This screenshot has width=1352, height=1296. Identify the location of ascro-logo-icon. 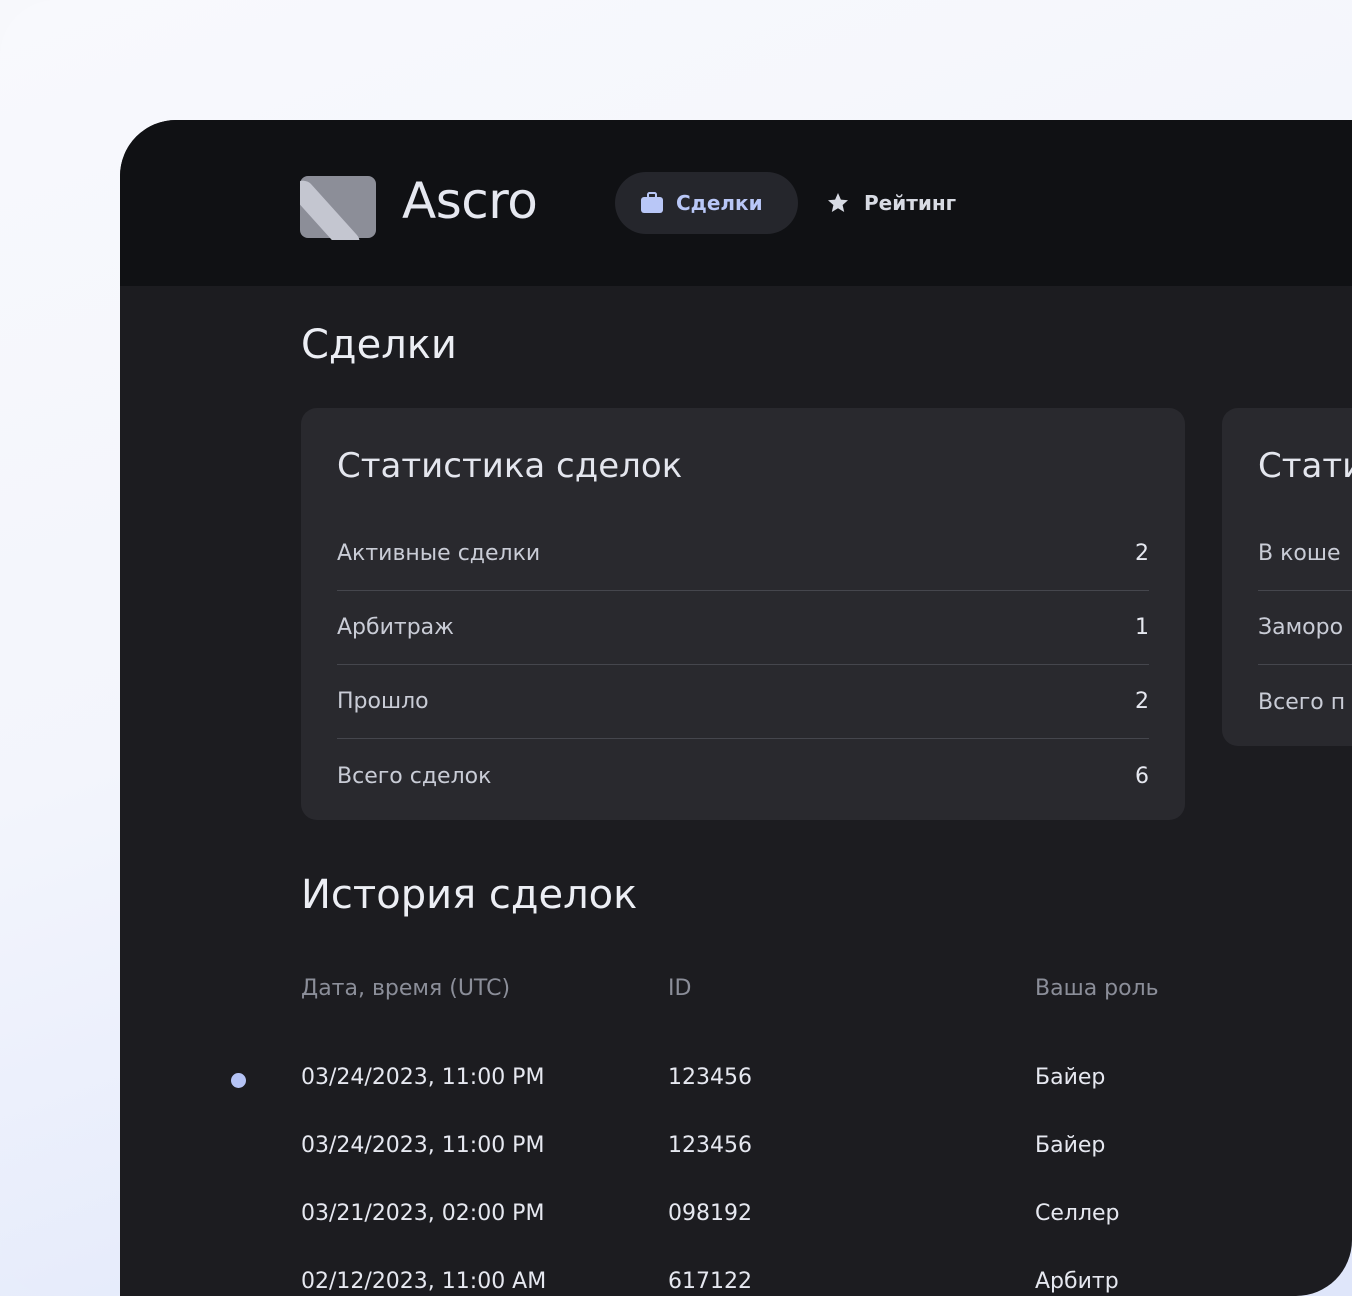
(338, 202).